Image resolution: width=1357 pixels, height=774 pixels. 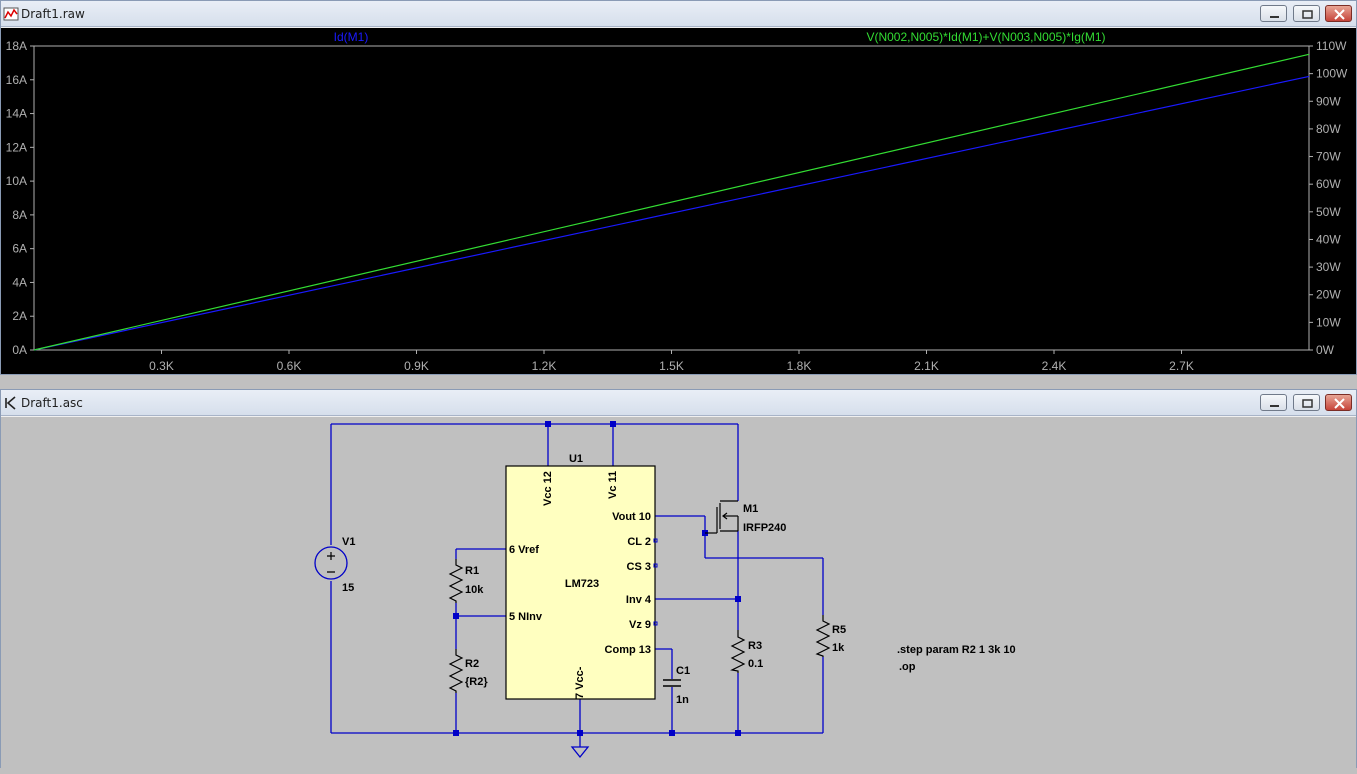 I want to click on y-right-tick-label: 30W, so click(x=1328, y=267).